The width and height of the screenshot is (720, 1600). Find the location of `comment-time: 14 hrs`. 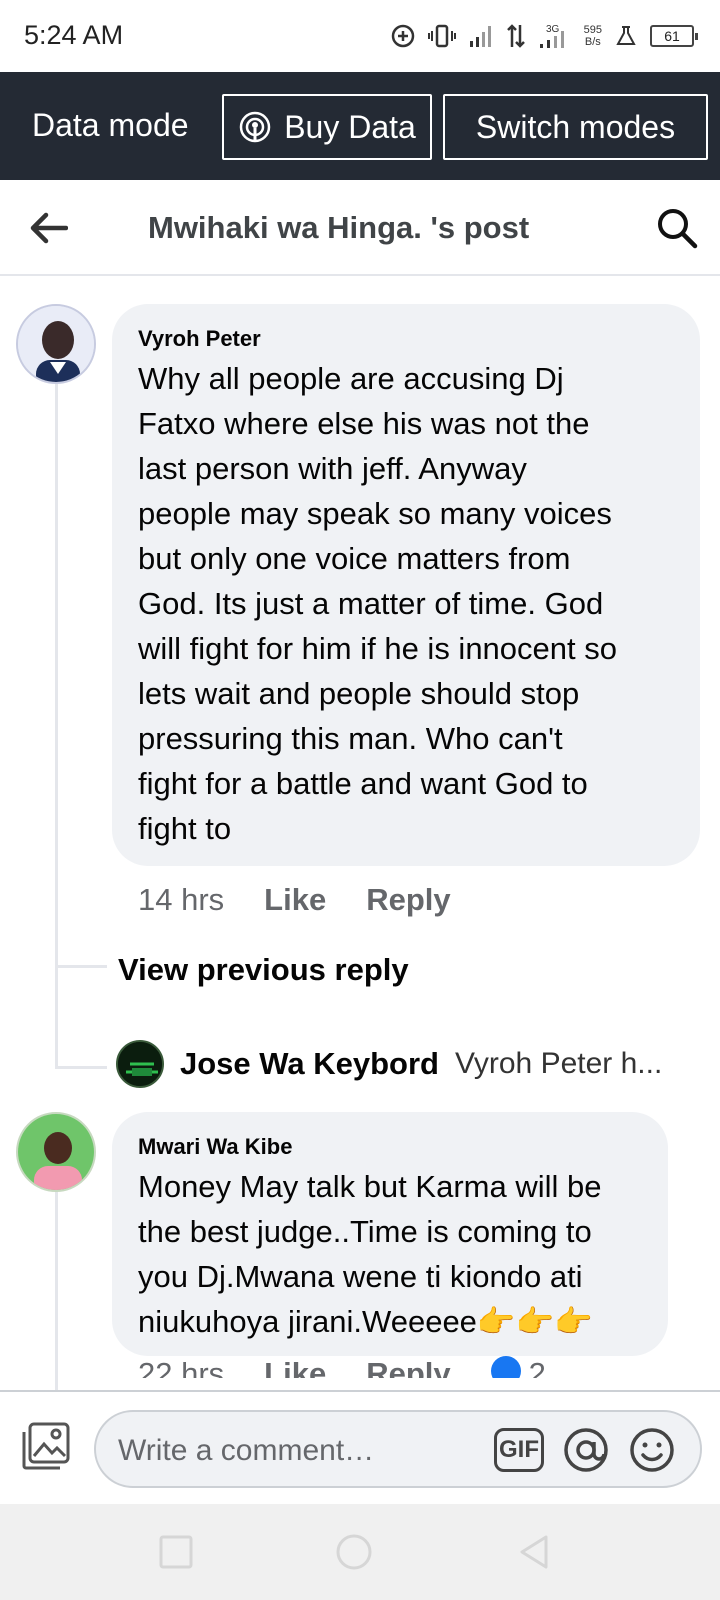

comment-time: 14 hrs is located at coordinates (181, 899).